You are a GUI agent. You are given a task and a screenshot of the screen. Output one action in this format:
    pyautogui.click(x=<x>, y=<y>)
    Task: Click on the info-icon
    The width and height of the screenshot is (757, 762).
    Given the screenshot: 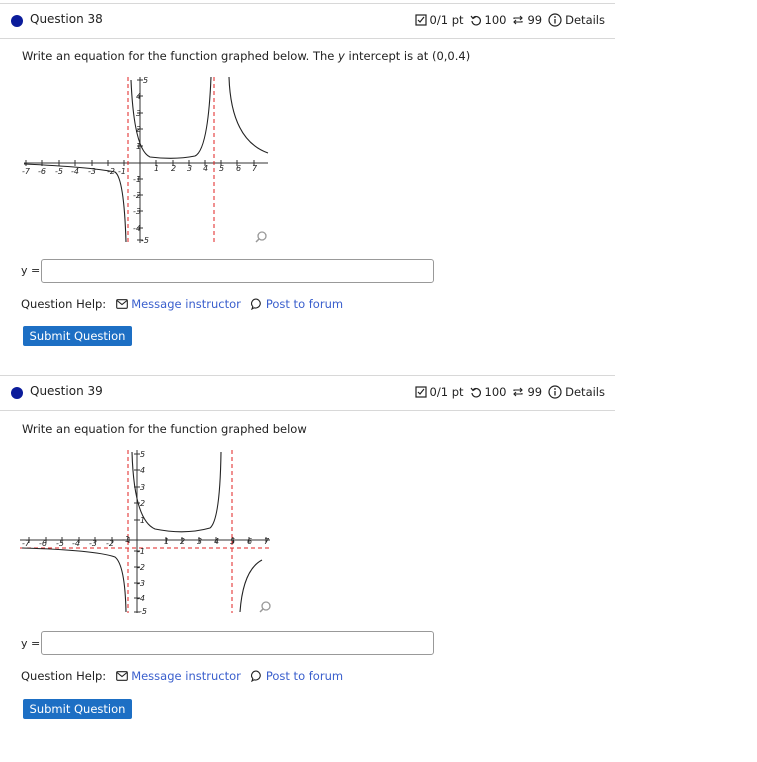 What is the action you would take?
    pyautogui.click(x=555, y=392)
    